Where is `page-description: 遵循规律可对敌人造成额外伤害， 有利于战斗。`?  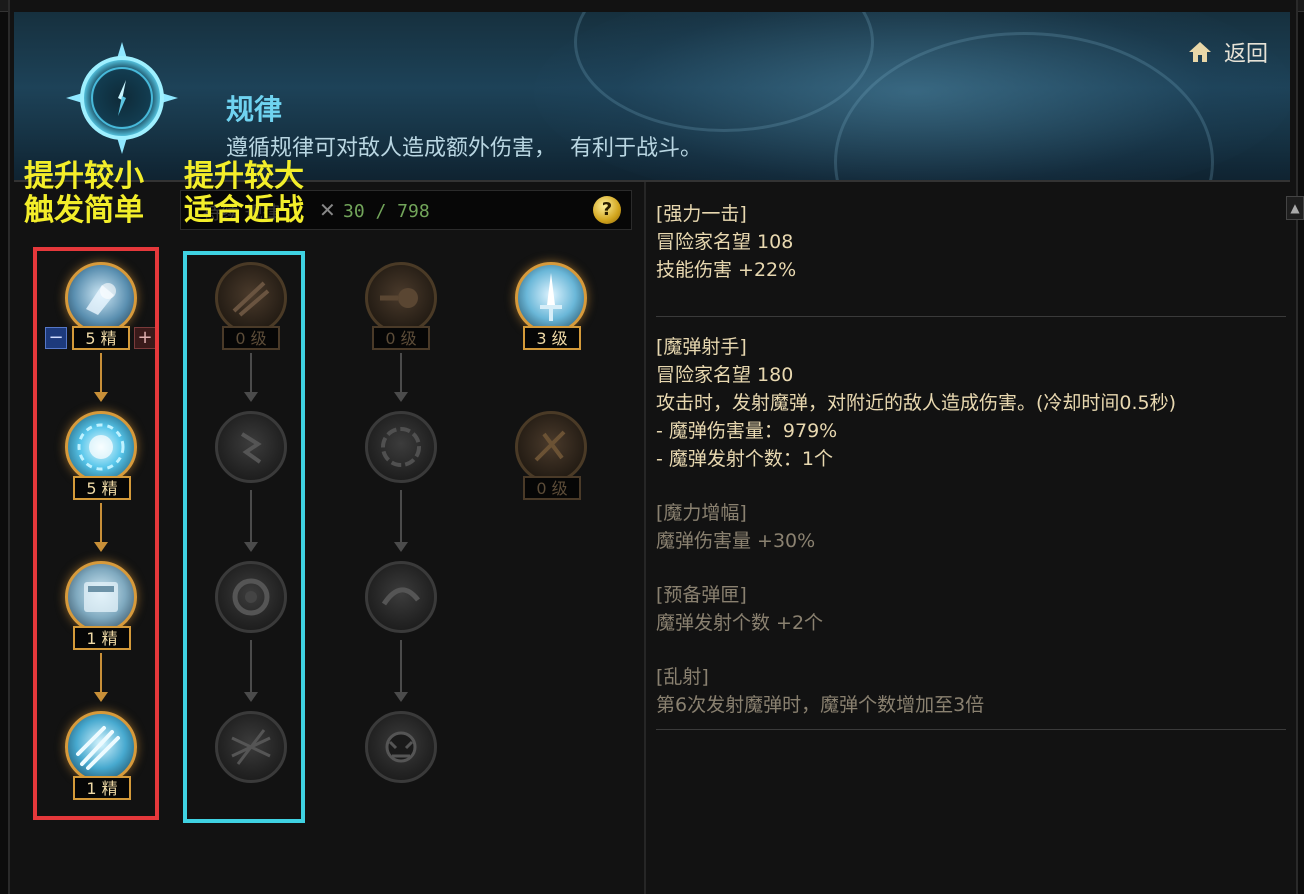 page-description: 遵循规律可对敌人造成额外伤害， 有利于战斗。 is located at coordinates (464, 148).